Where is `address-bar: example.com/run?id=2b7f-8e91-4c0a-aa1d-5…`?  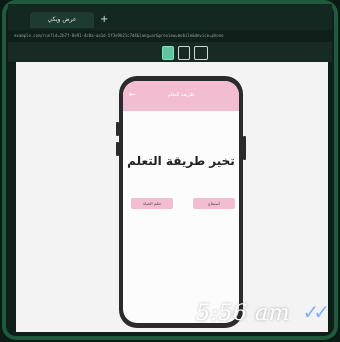
address-bar: example.com/run?id=2b7f-8e91-4c0a-aa1d-5… is located at coordinates (170, 36).